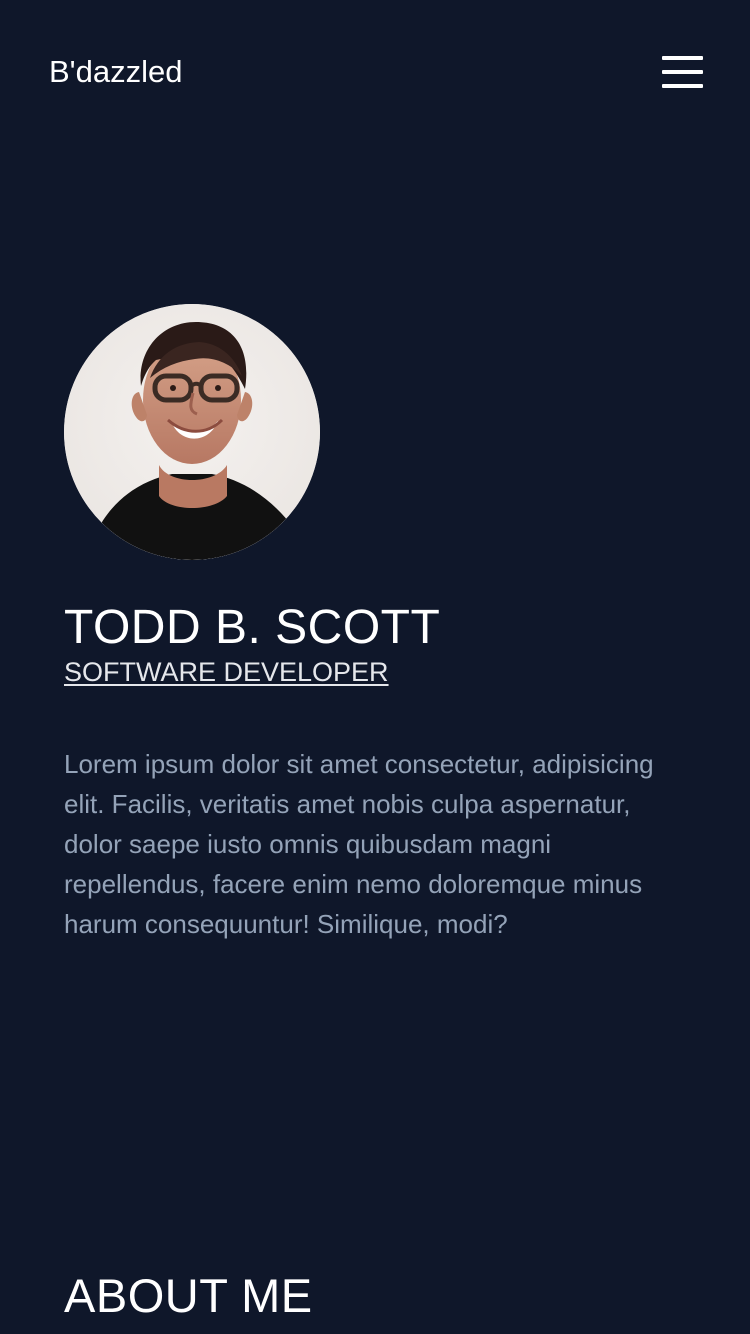 This screenshot has width=750, height=1334. Describe the element at coordinates (682, 86) in the screenshot. I see `hamburger-menu-icon-bottom-line` at that location.